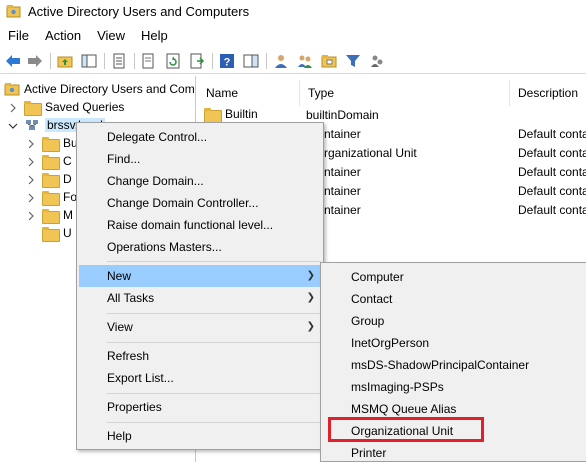 Image resolution: width=586 pixels, height=462 pixels. I want to click on menu-item-label: New, so click(119, 276).